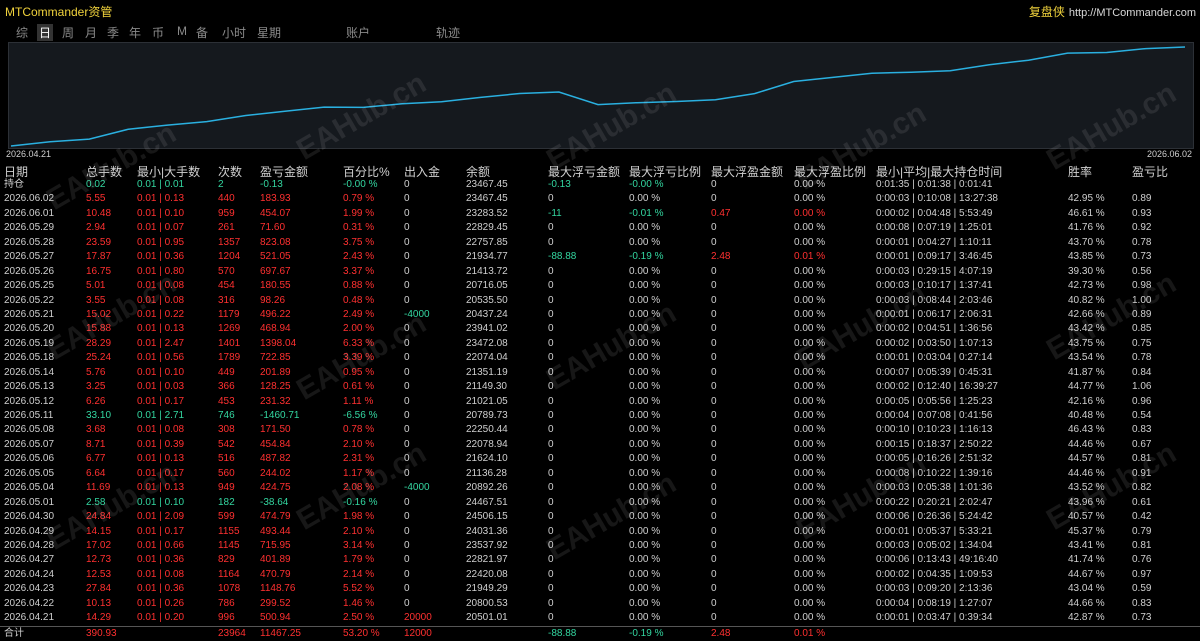 The width and height of the screenshot is (1200, 641). I want to click on cell-lots: 0.02, so click(96, 184).